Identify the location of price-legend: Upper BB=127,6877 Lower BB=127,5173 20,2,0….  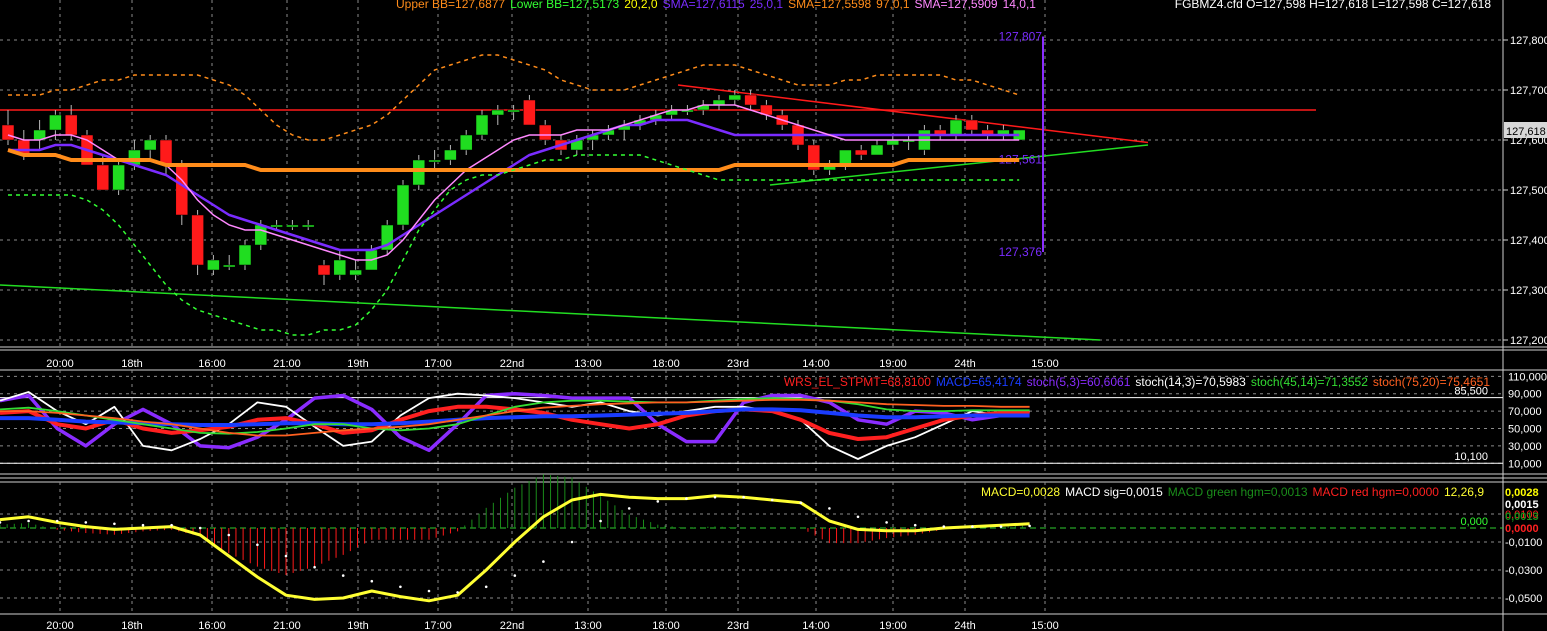
(716, 5).